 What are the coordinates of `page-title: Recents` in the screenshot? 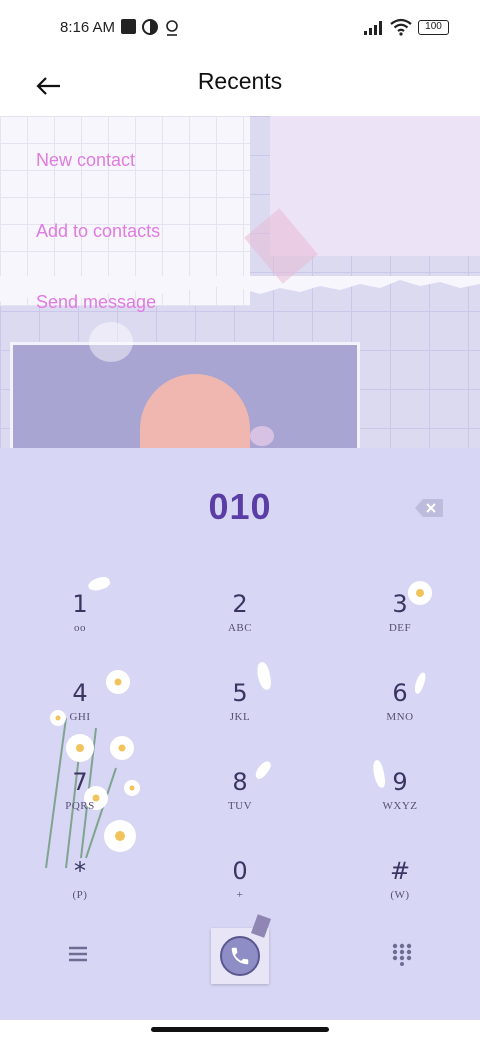 It's located at (240, 81).